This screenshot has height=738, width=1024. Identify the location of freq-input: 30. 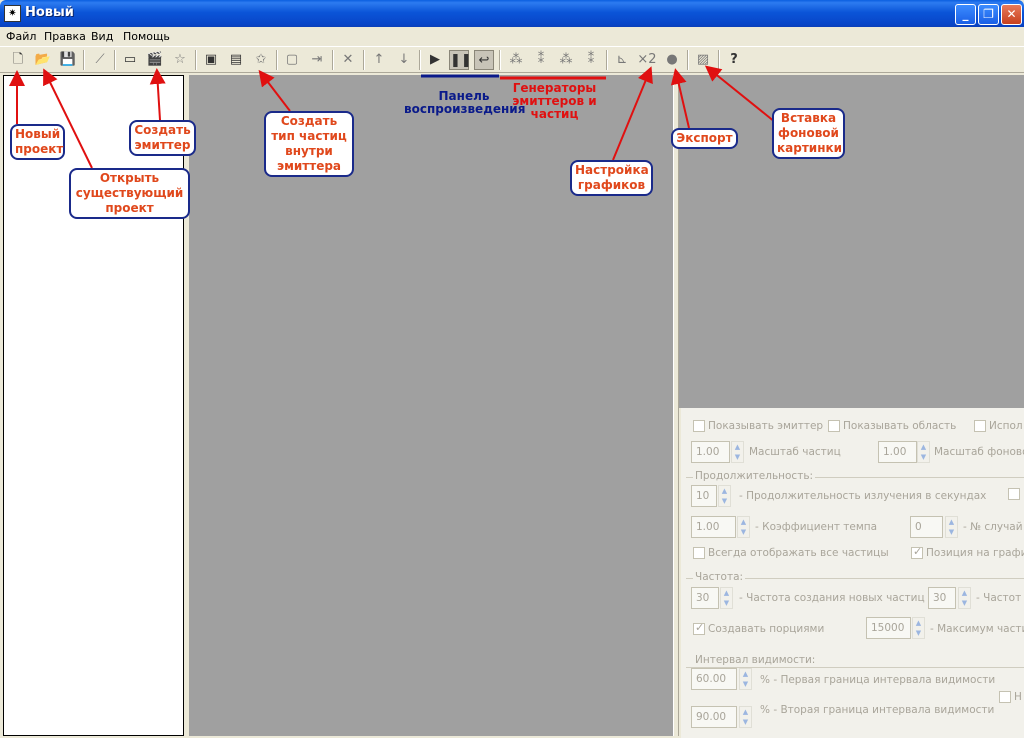
(705, 598).